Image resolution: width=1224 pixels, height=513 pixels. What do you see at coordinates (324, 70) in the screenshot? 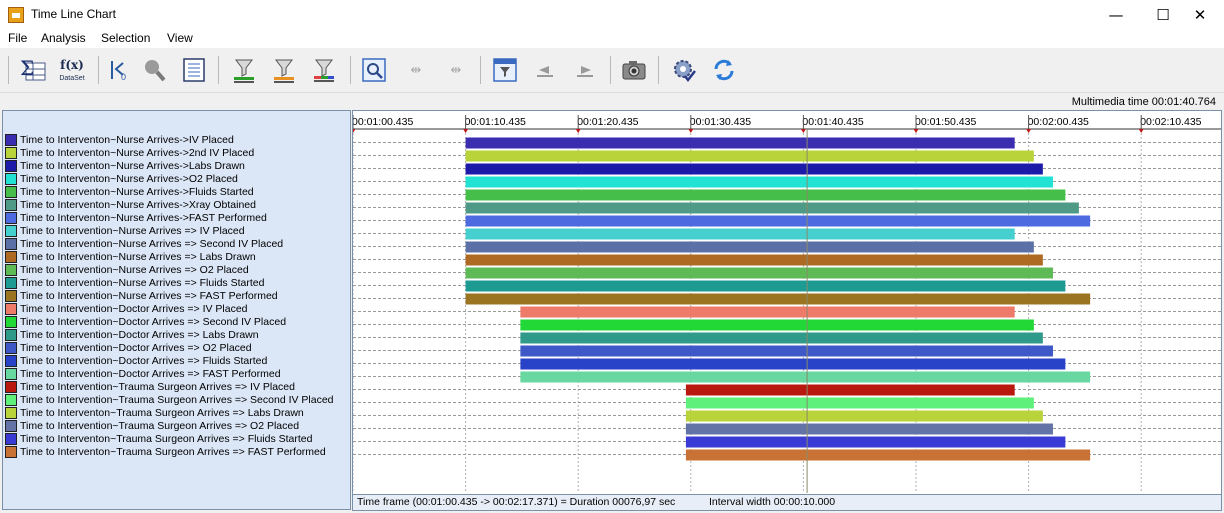
I see `filter-multicolor-icon` at bounding box center [324, 70].